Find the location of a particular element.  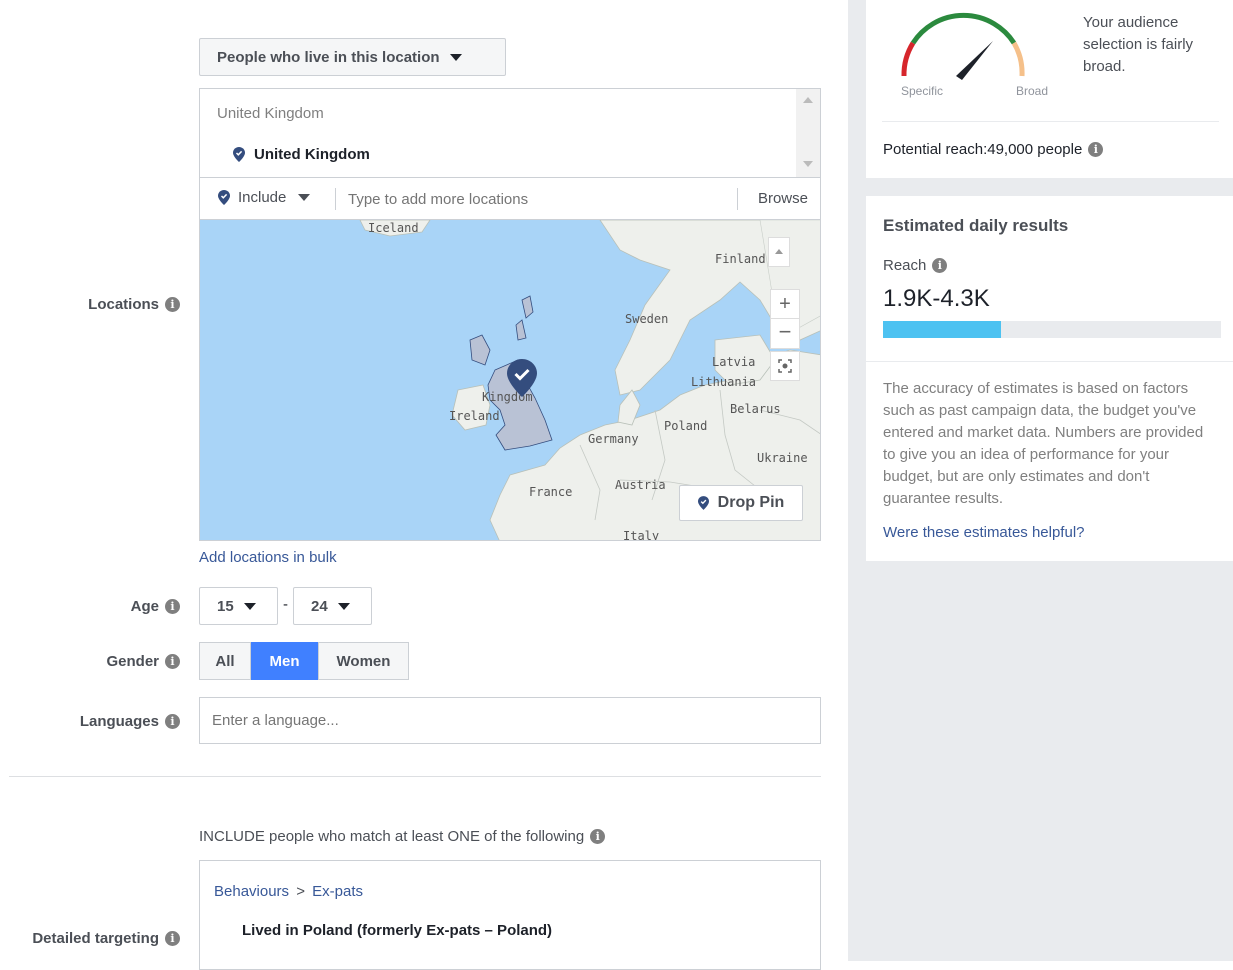

gender-label: Gender i is located at coordinates (90, 661).